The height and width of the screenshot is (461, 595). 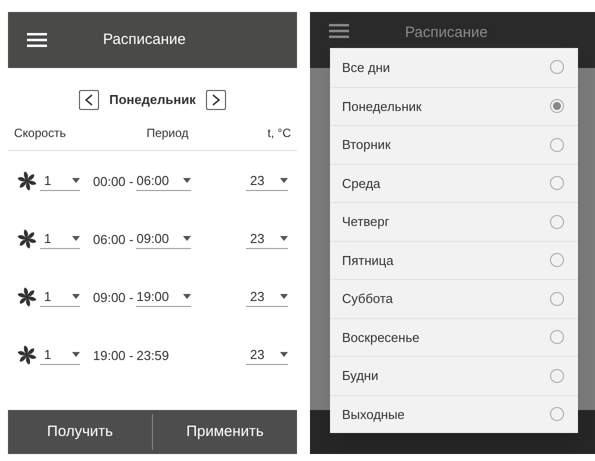 I want to click on menu-item: Четверг, so click(x=454, y=221).